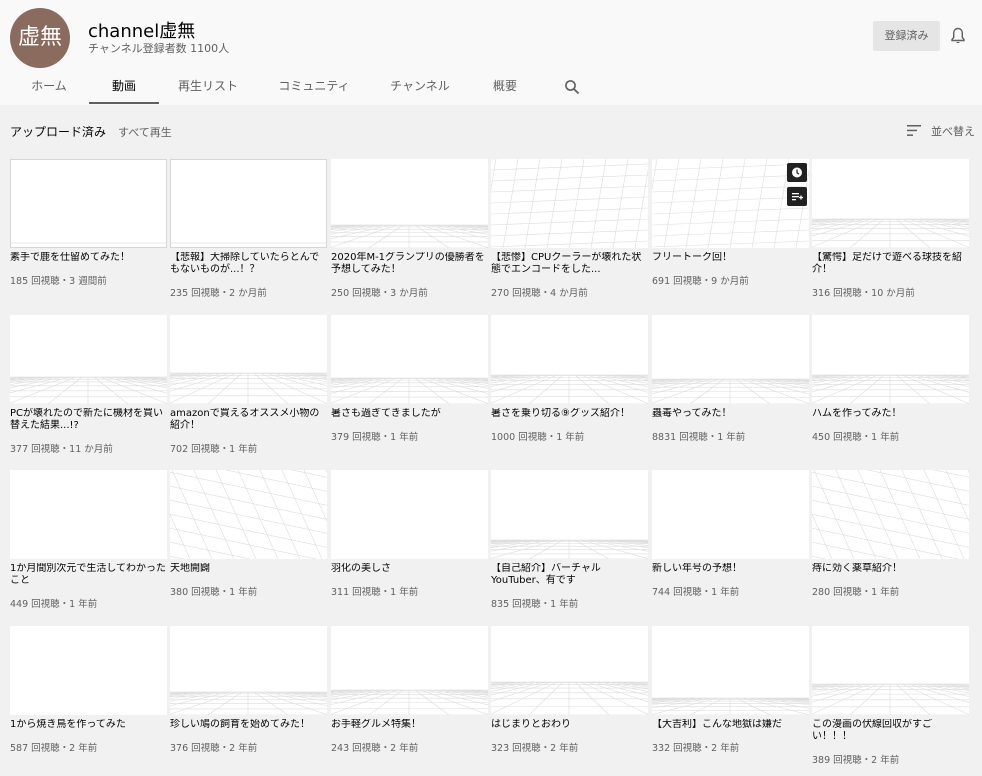  I want to click on video-meta: 379 回視聴・1 年前, so click(375, 437).